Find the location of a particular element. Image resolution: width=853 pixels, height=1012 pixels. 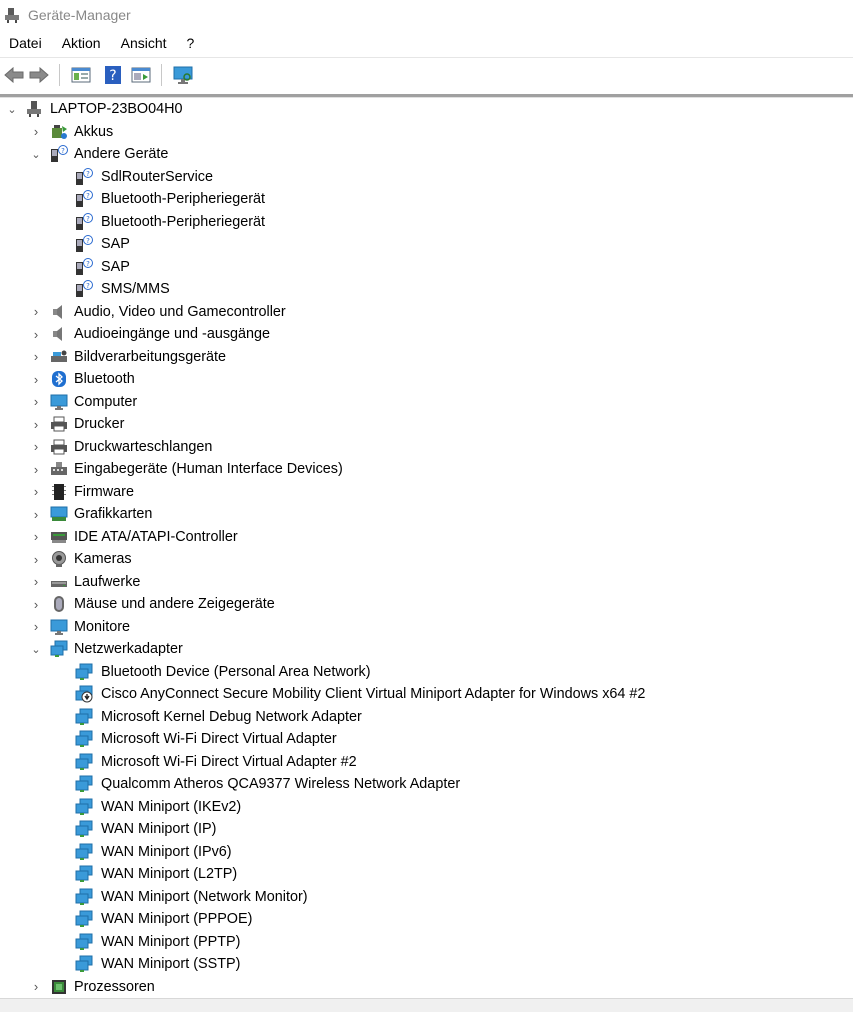

tree-item: WAN Miniport (IKEv2) is located at coordinates (158, 807).